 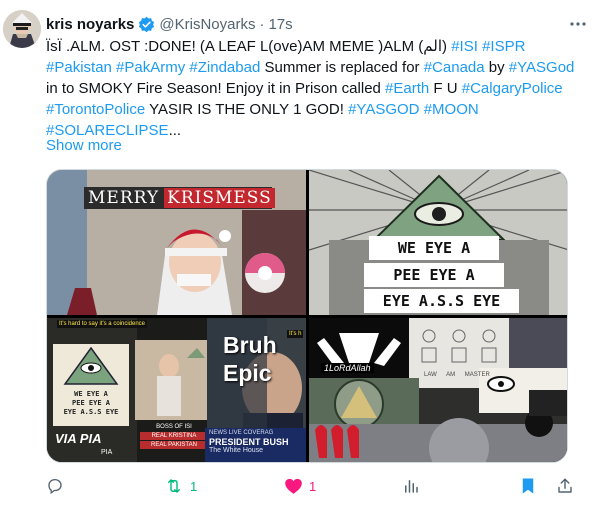 I want to click on like-button: 1, so click(x=300, y=486).